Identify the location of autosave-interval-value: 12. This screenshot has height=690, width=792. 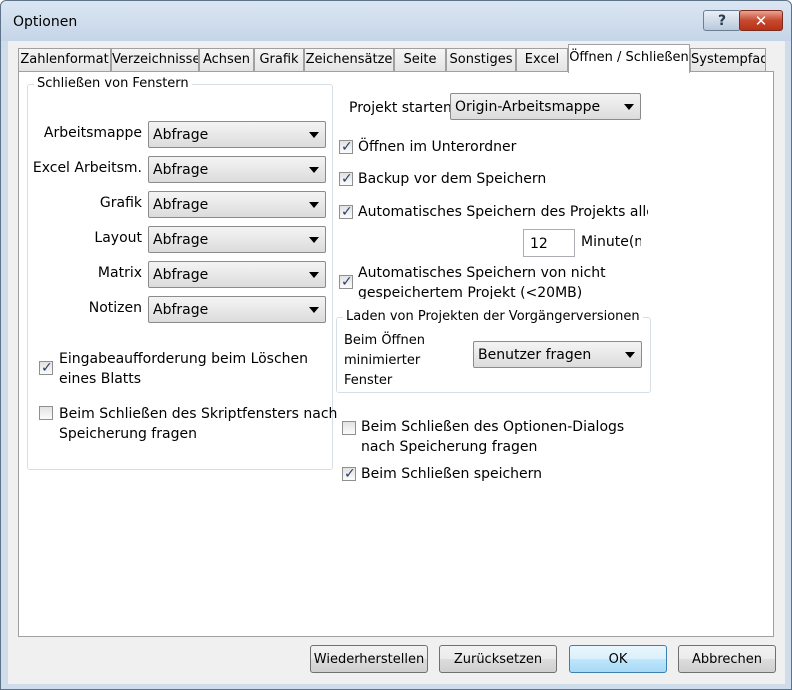
(539, 244).